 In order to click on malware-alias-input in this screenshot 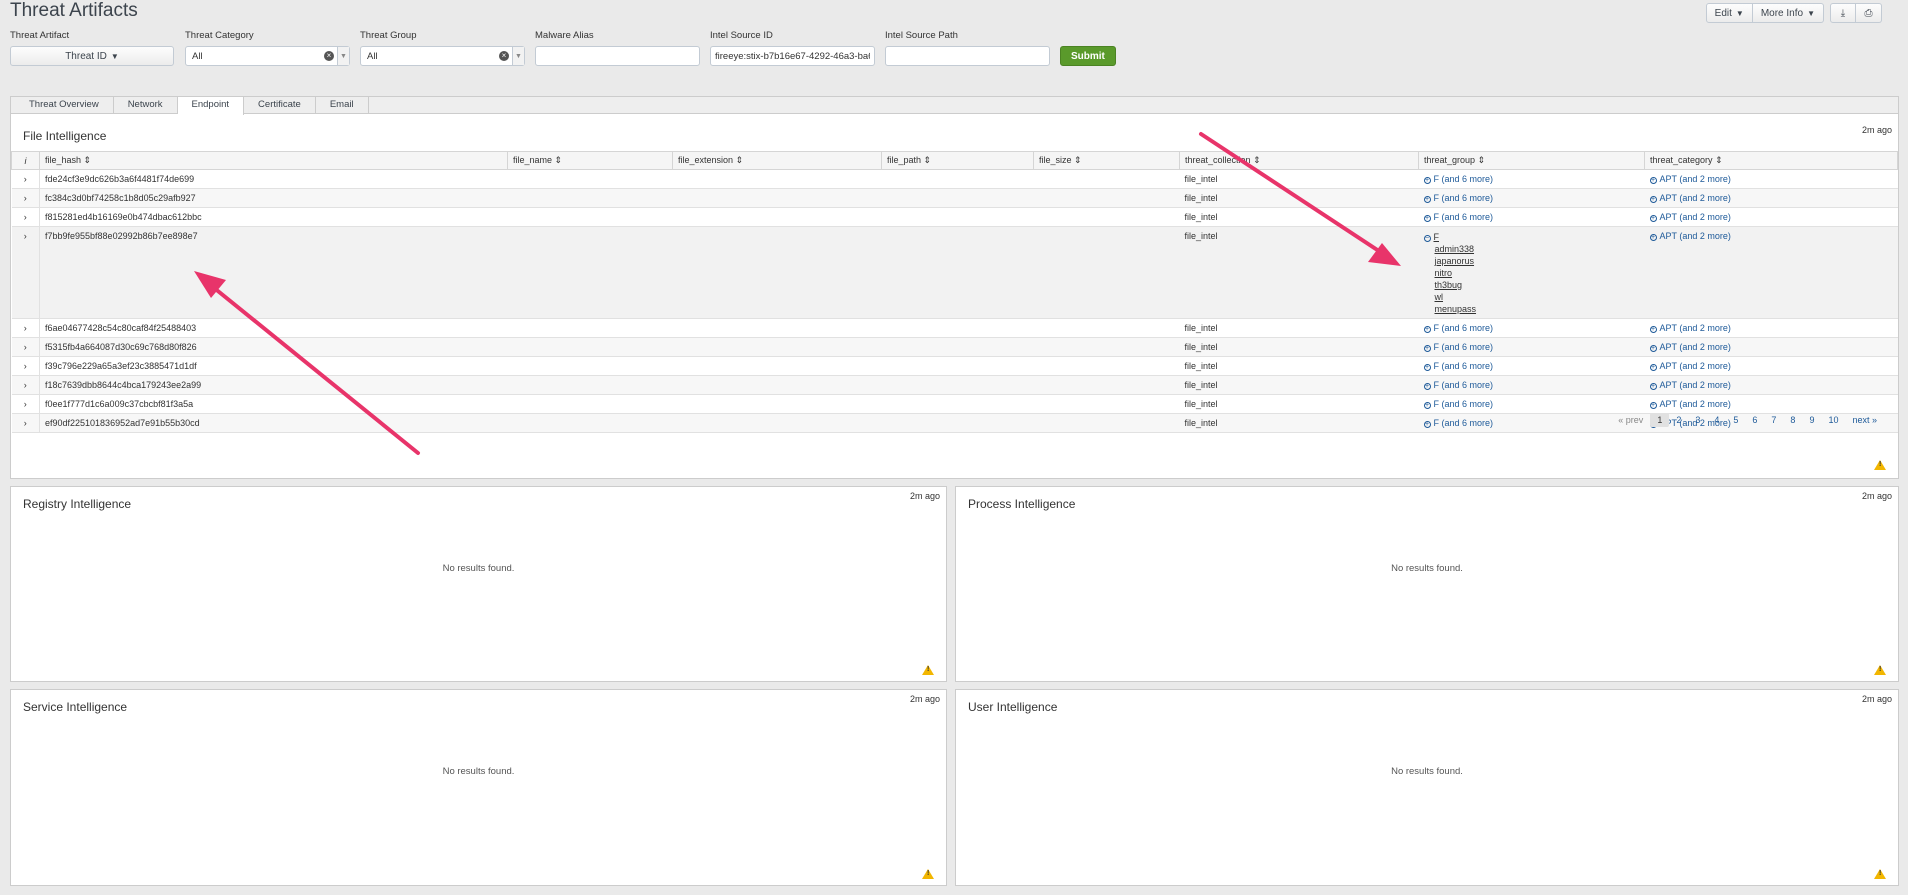, I will do `click(617, 56)`.